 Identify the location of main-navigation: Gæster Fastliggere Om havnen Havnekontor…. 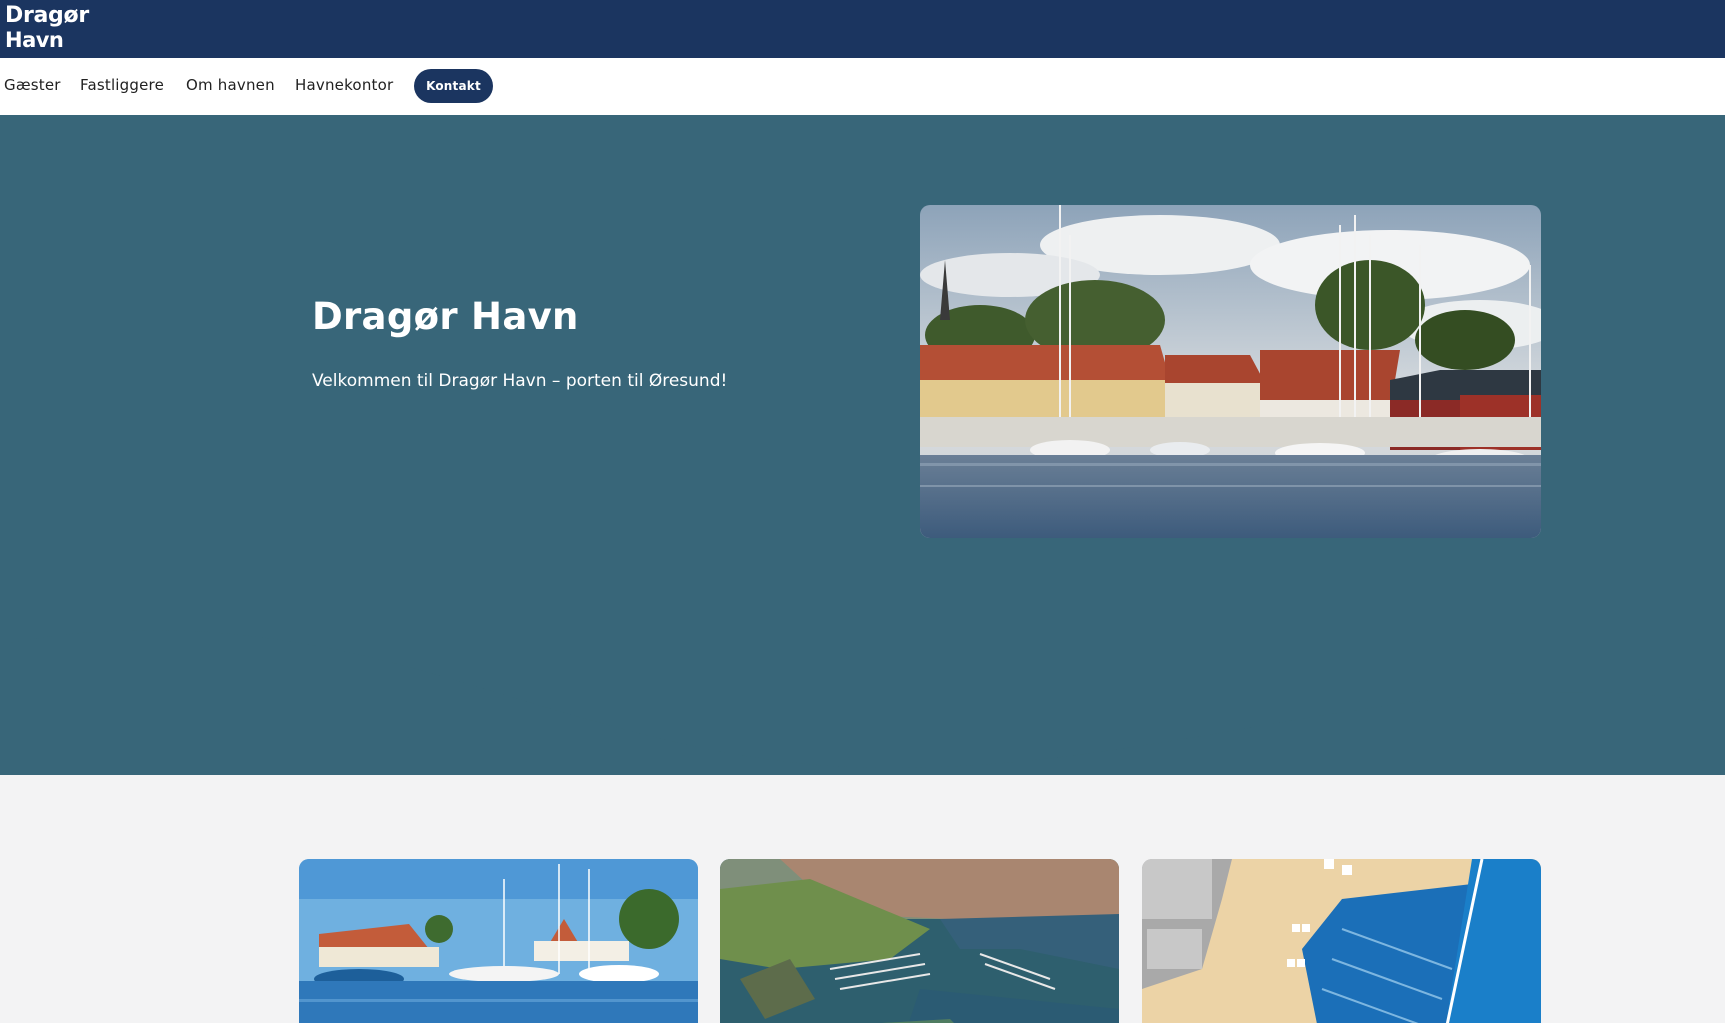
(862, 86).